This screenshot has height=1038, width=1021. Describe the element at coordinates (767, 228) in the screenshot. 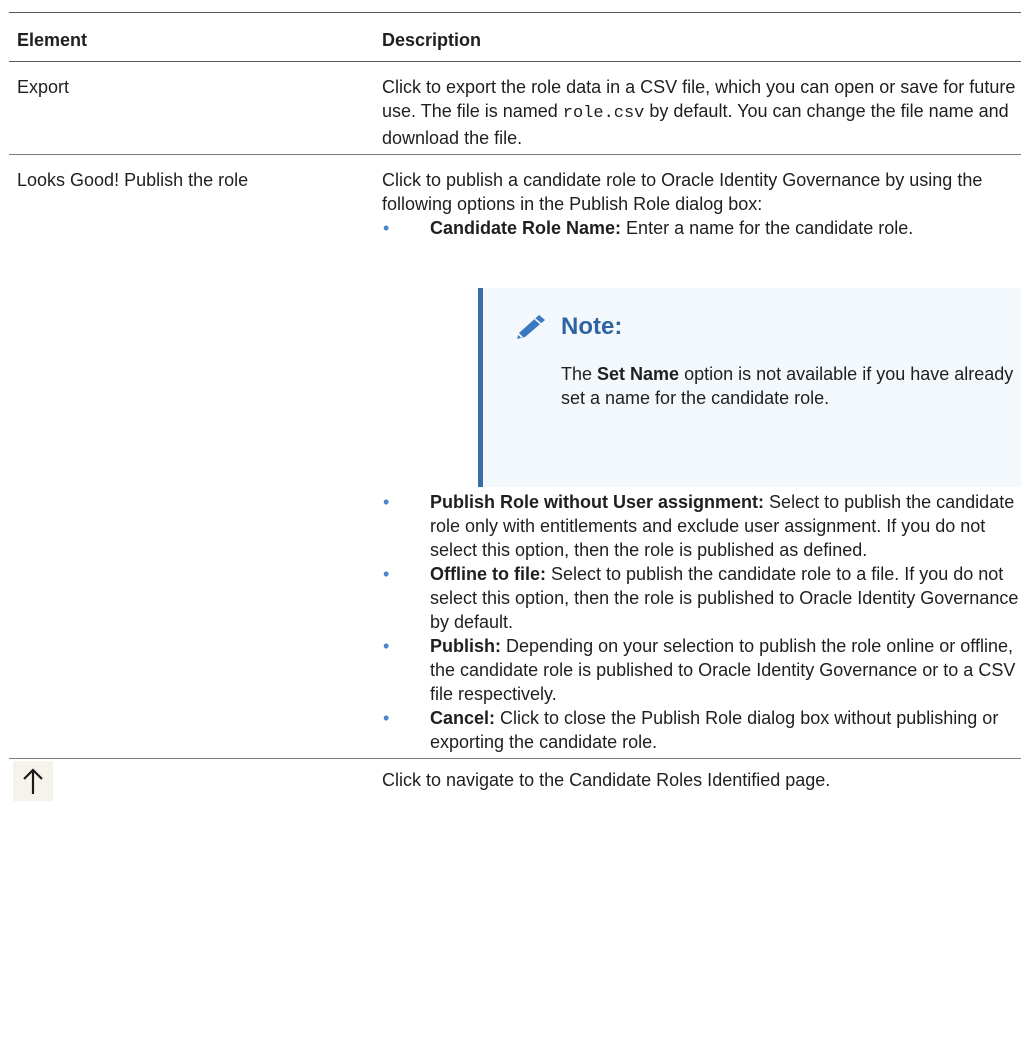

I see `option-text: Enter a name for the candidate role.` at that location.